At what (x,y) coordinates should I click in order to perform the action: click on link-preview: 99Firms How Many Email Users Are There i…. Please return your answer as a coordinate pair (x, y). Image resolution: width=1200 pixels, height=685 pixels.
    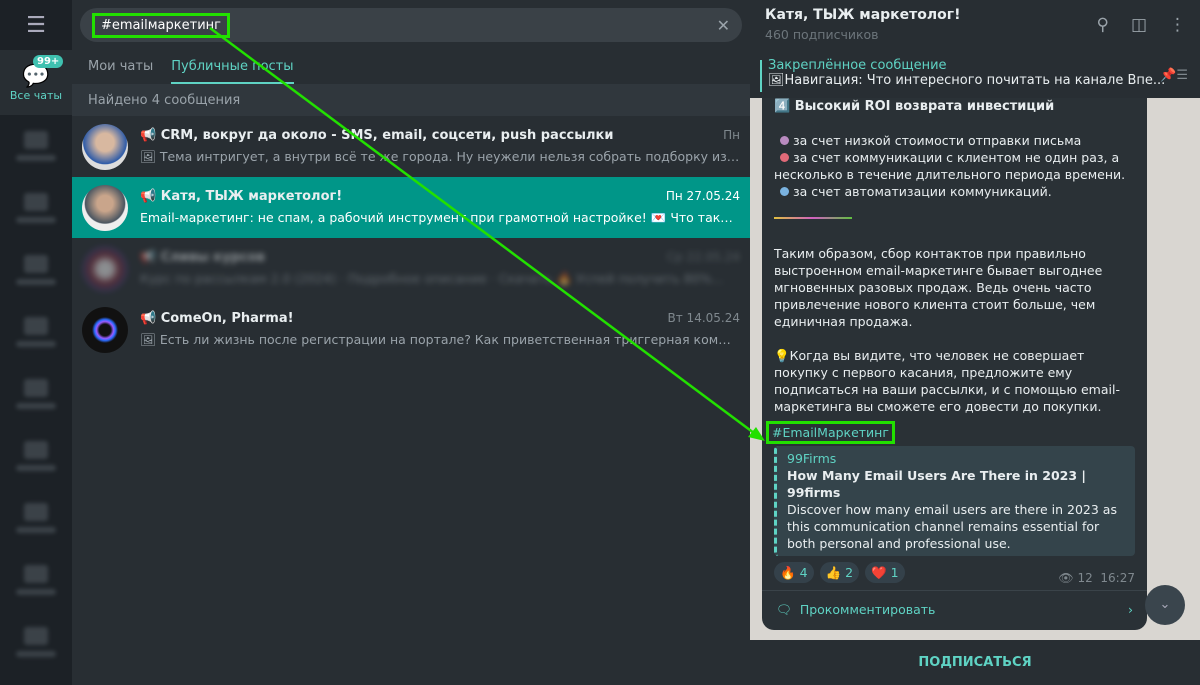
    Looking at the image, I should click on (954, 501).